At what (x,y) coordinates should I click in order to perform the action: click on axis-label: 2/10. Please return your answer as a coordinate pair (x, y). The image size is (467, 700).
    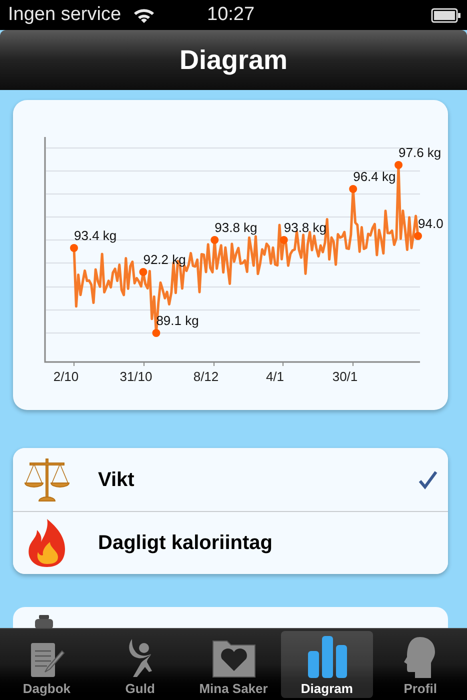
    Looking at the image, I should click on (66, 376).